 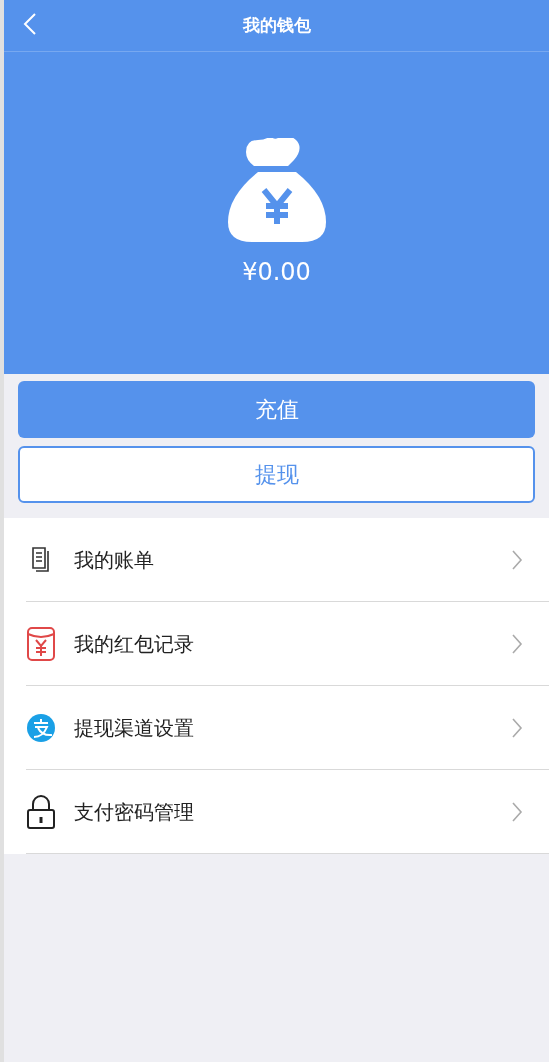 I want to click on balance-amount: ¥0.00, so click(x=276, y=272).